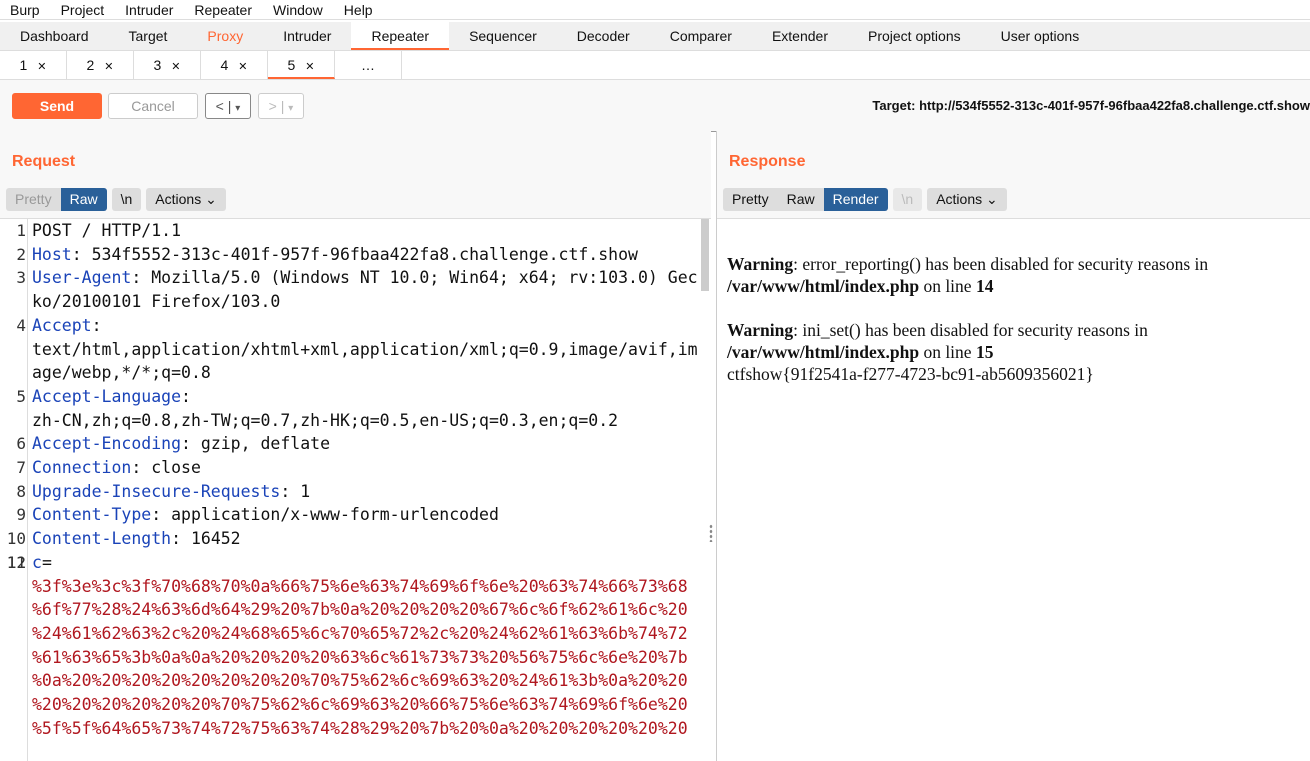  Describe the element at coordinates (307, 36) in the screenshot. I see `tab-intruder: Intruder` at that location.